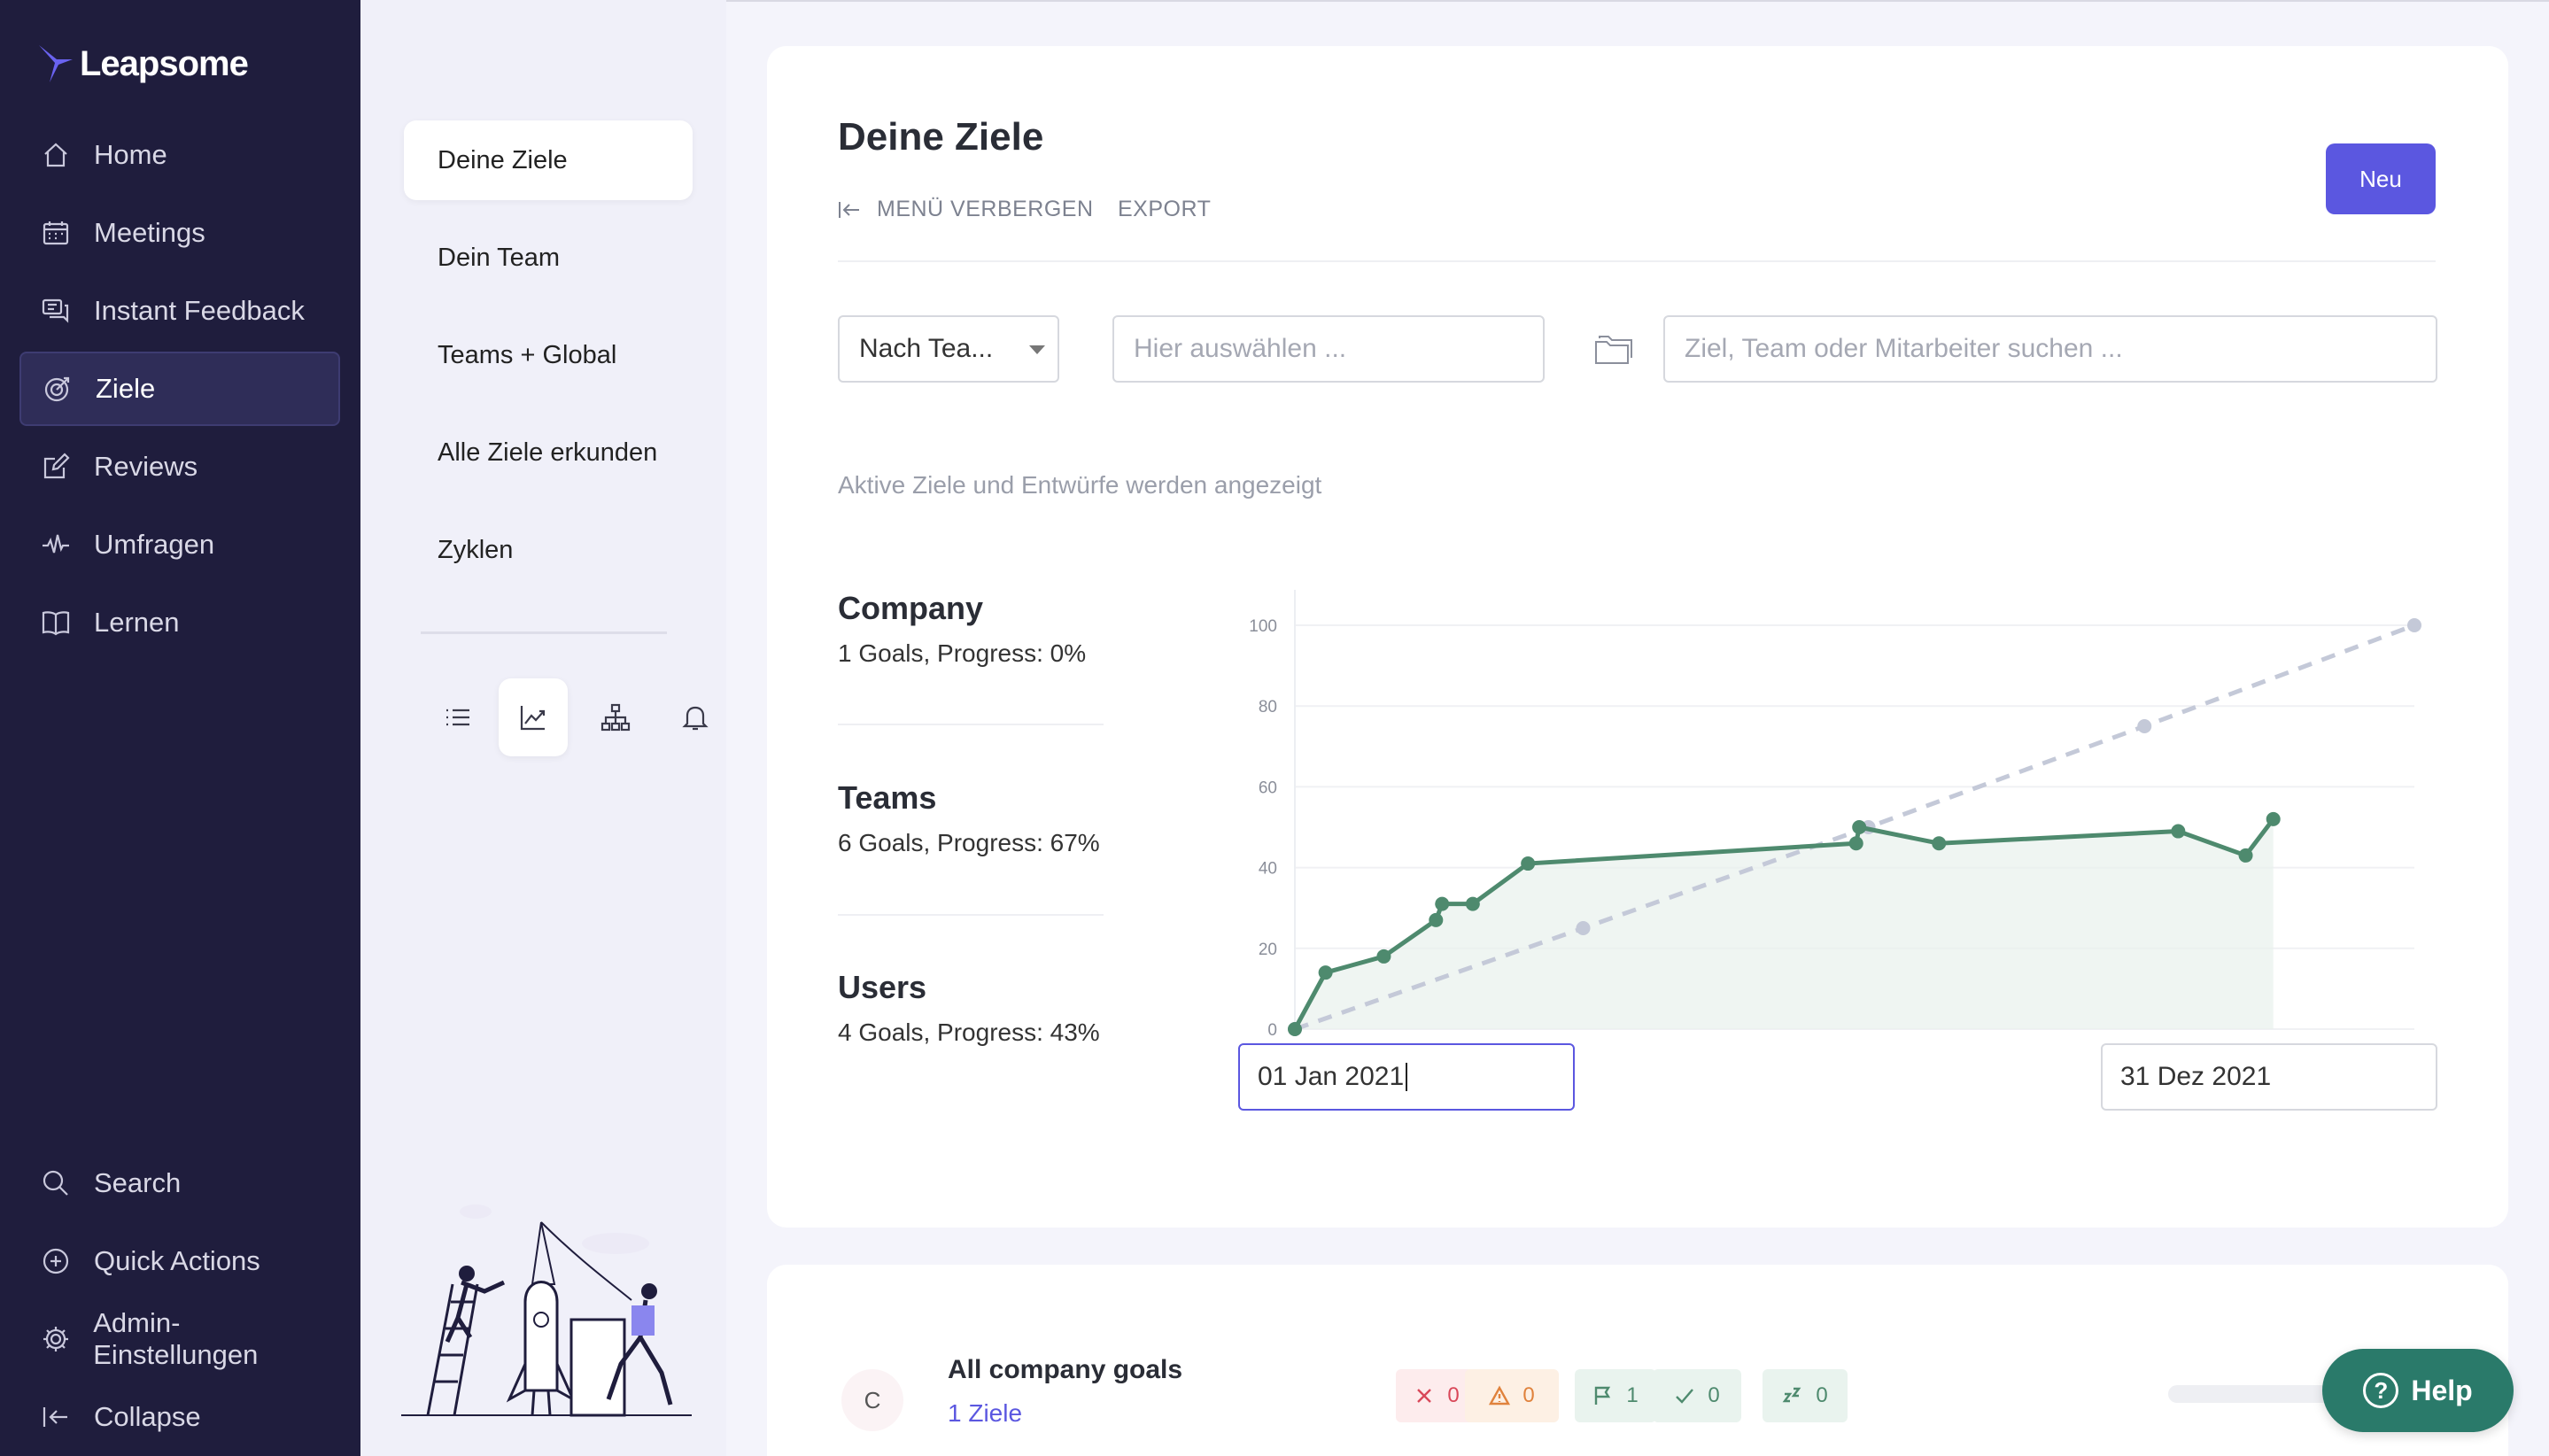 Image resolution: width=2549 pixels, height=1456 pixels. Describe the element at coordinates (1037, 349) in the screenshot. I see `chevron-down-icon` at that location.